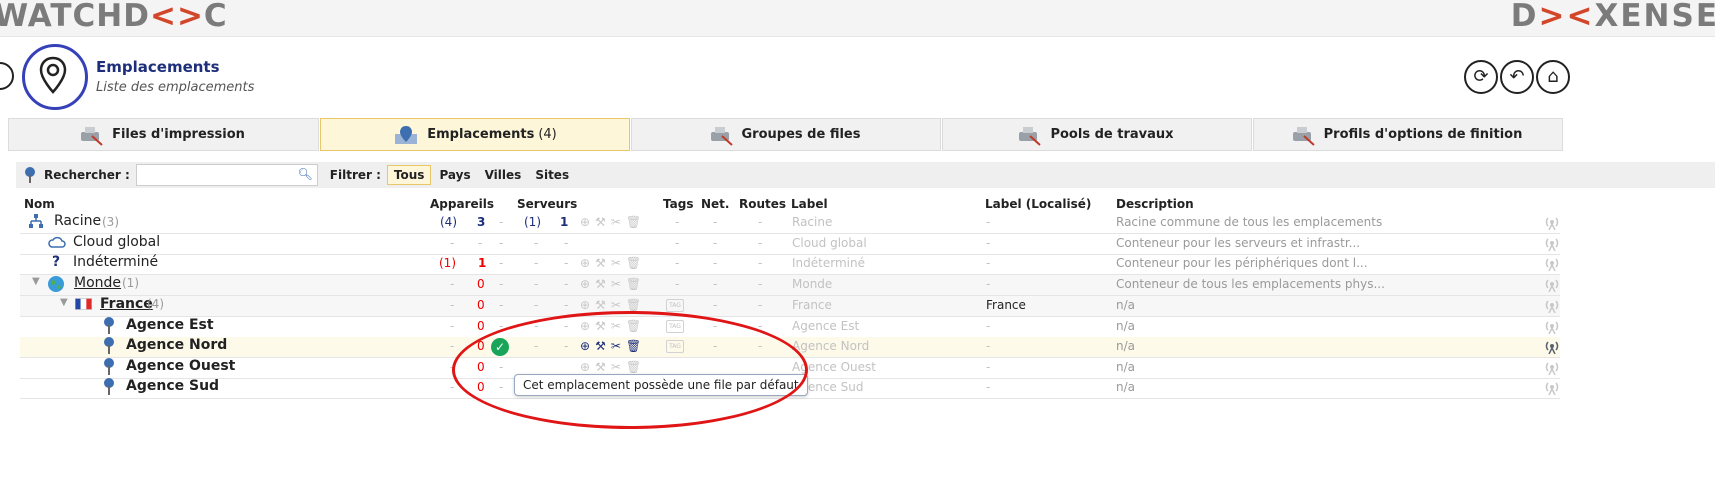 This screenshot has width=1715, height=493. What do you see at coordinates (116, 242) in the screenshot?
I see `row-name: Cloud global` at bounding box center [116, 242].